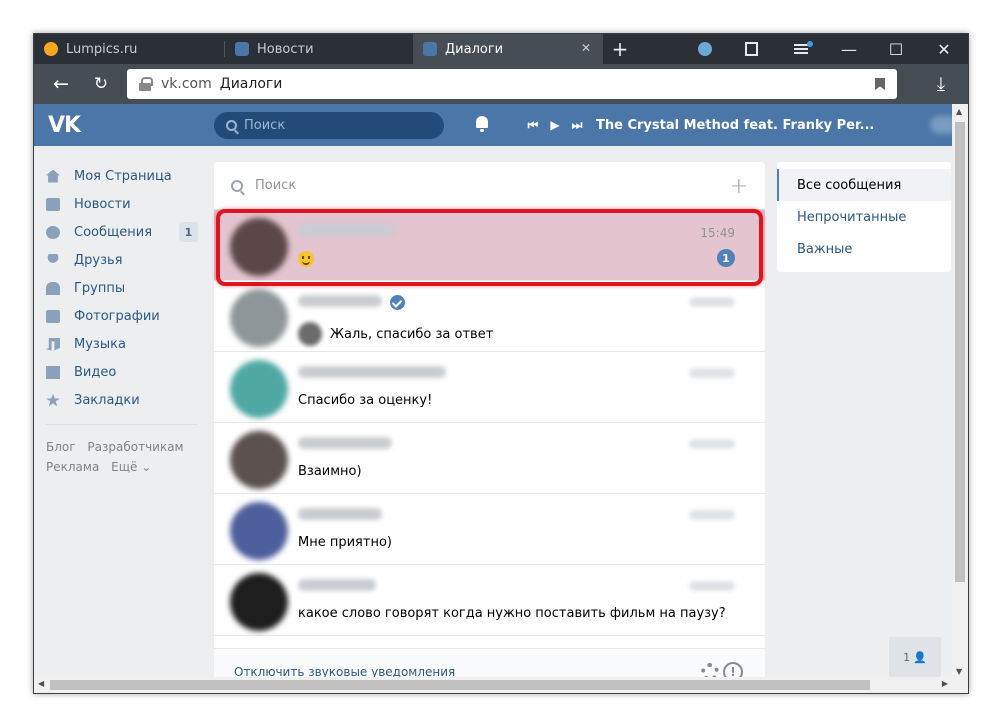  What do you see at coordinates (489, 529) in the screenshot?
I see `dialog-row: Мне приятно)` at bounding box center [489, 529].